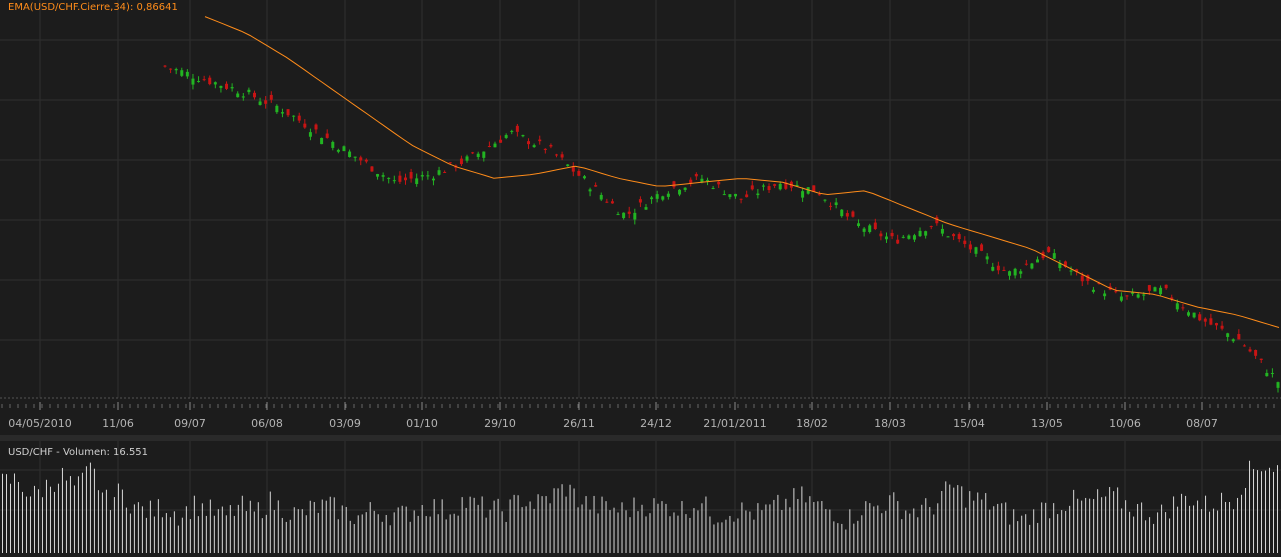  I want to click on panel-separator, so click(640, 438).